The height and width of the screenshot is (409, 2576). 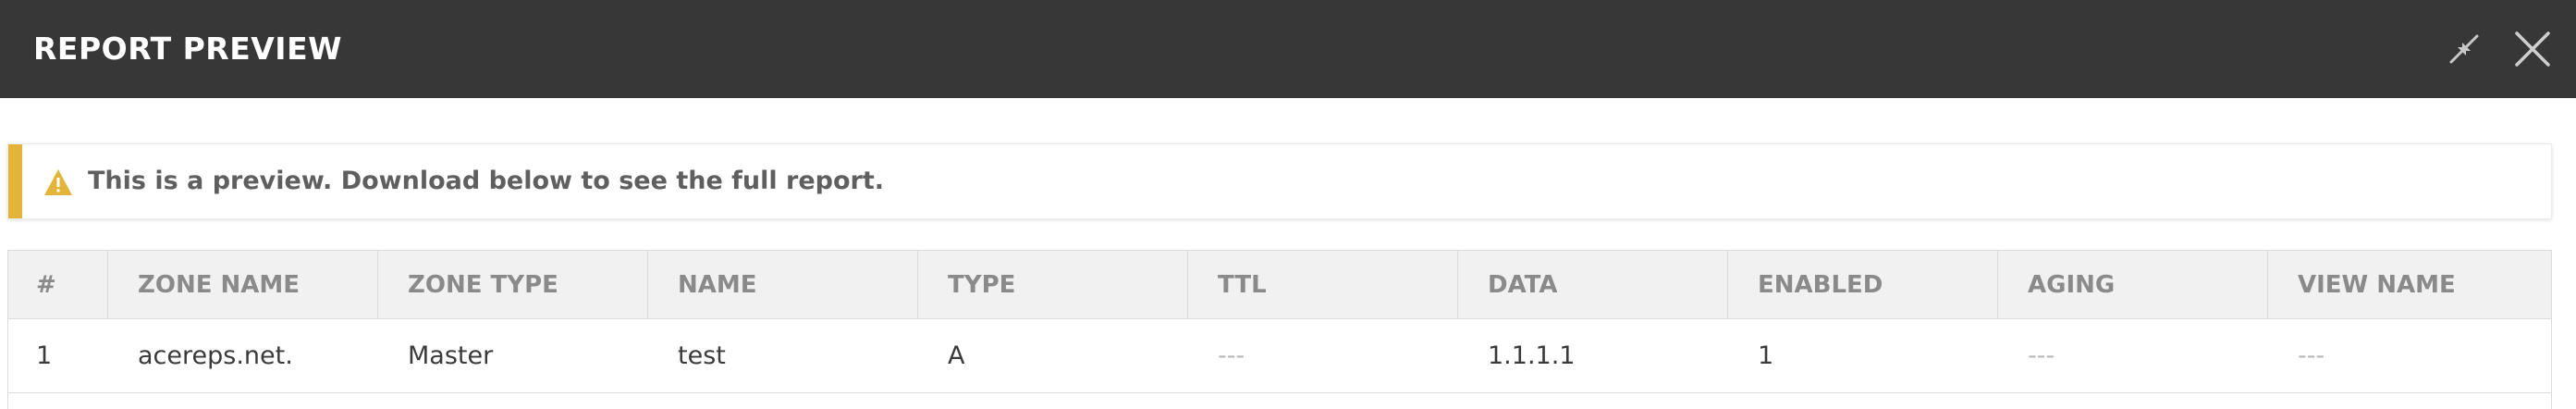 I want to click on cell-zone-name: acereps.net., so click(x=215, y=355).